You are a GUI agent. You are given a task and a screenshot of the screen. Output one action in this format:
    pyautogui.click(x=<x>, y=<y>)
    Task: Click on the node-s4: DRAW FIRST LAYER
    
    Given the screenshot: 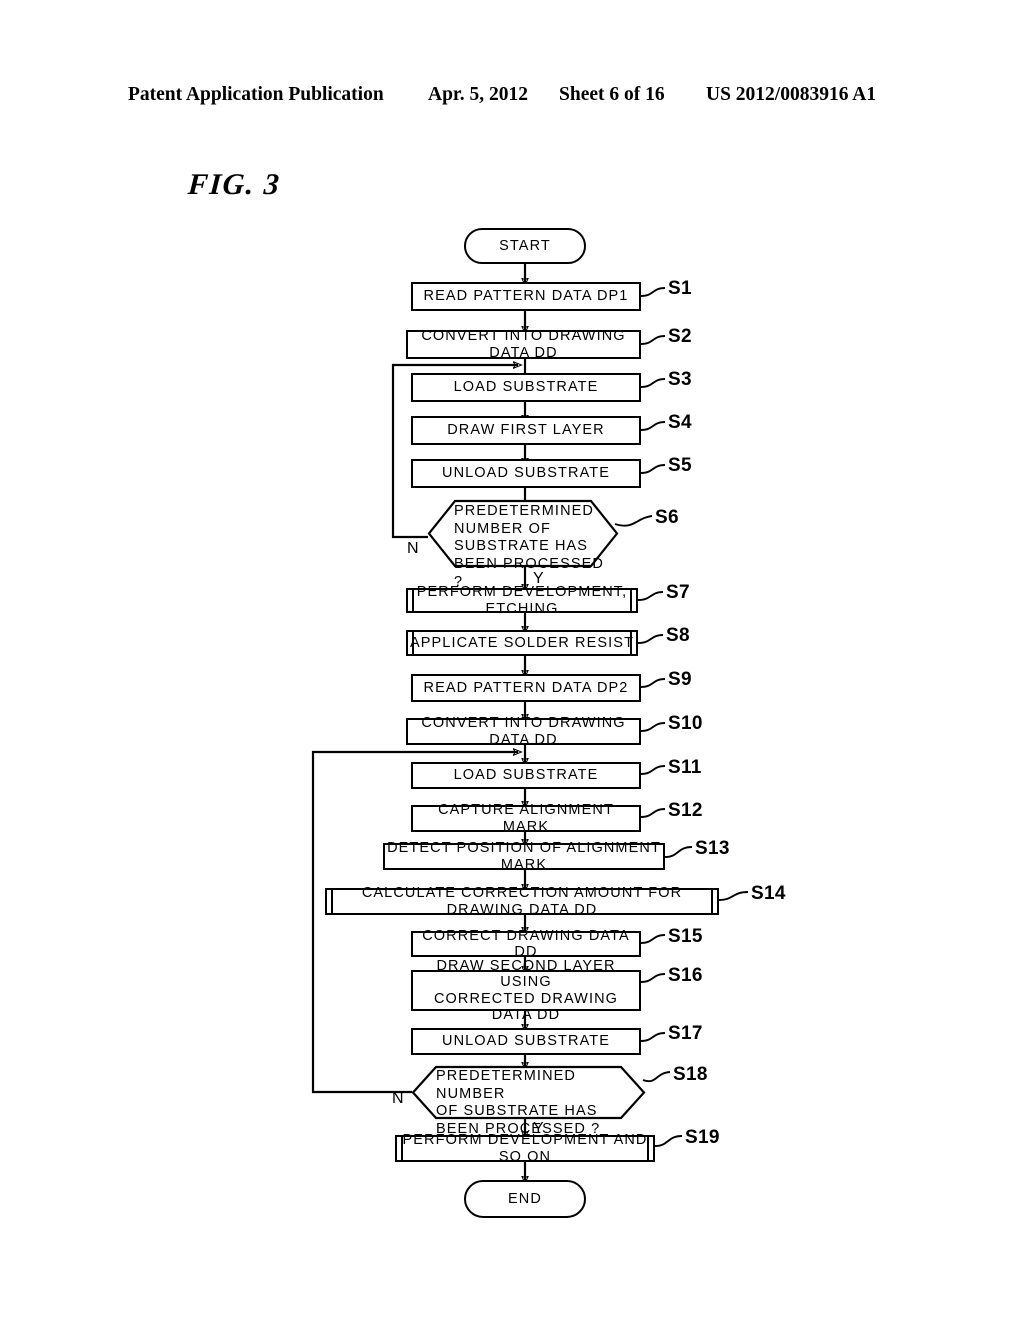 What is the action you would take?
    pyautogui.click(x=526, y=430)
    